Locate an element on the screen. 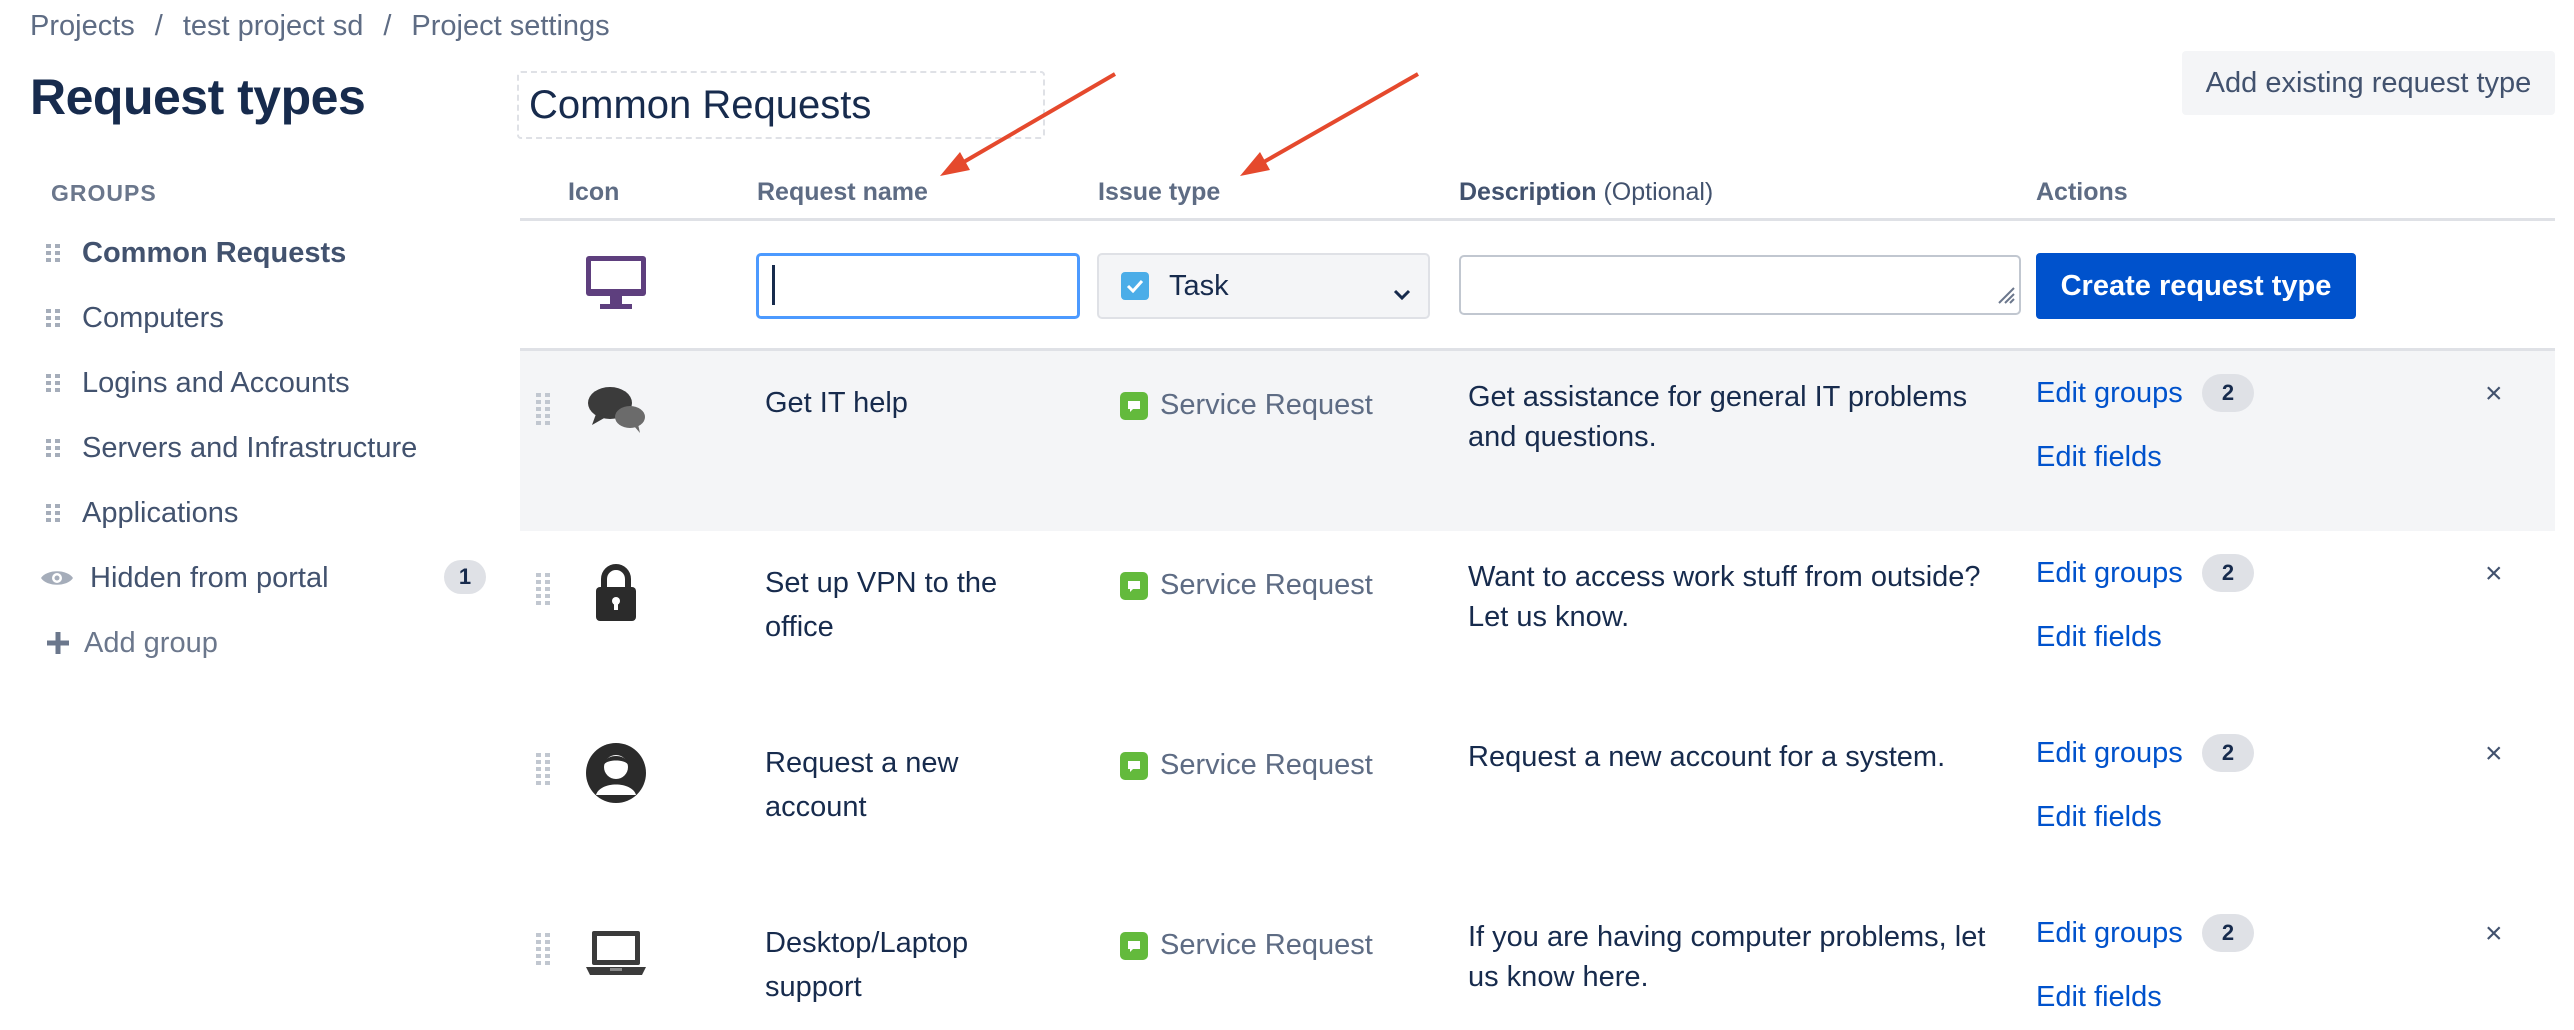 Image resolution: width=2574 pixels, height=1030 pixels. create-request-type-button: Create request type is located at coordinates (2196, 286).